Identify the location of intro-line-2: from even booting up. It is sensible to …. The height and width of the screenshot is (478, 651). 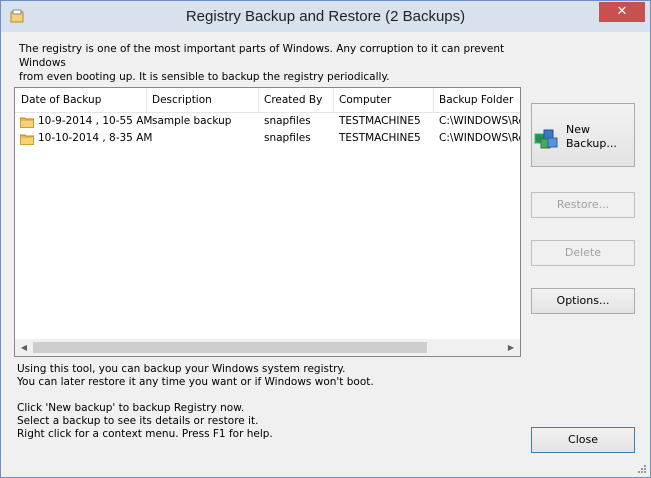
(204, 77).